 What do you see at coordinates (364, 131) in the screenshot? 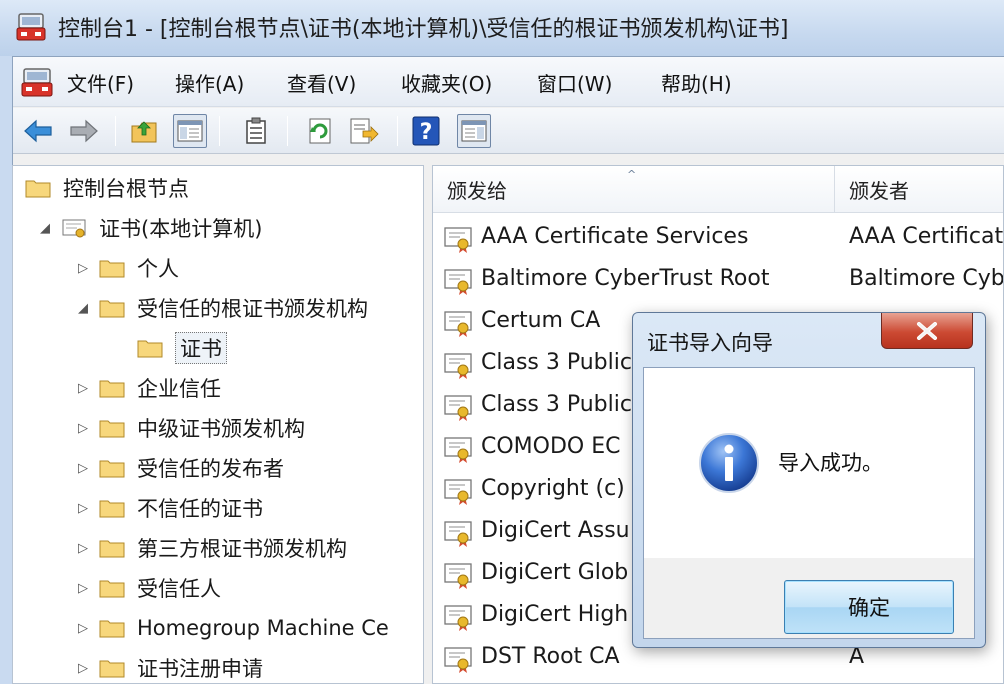
I see `export-list-button` at bounding box center [364, 131].